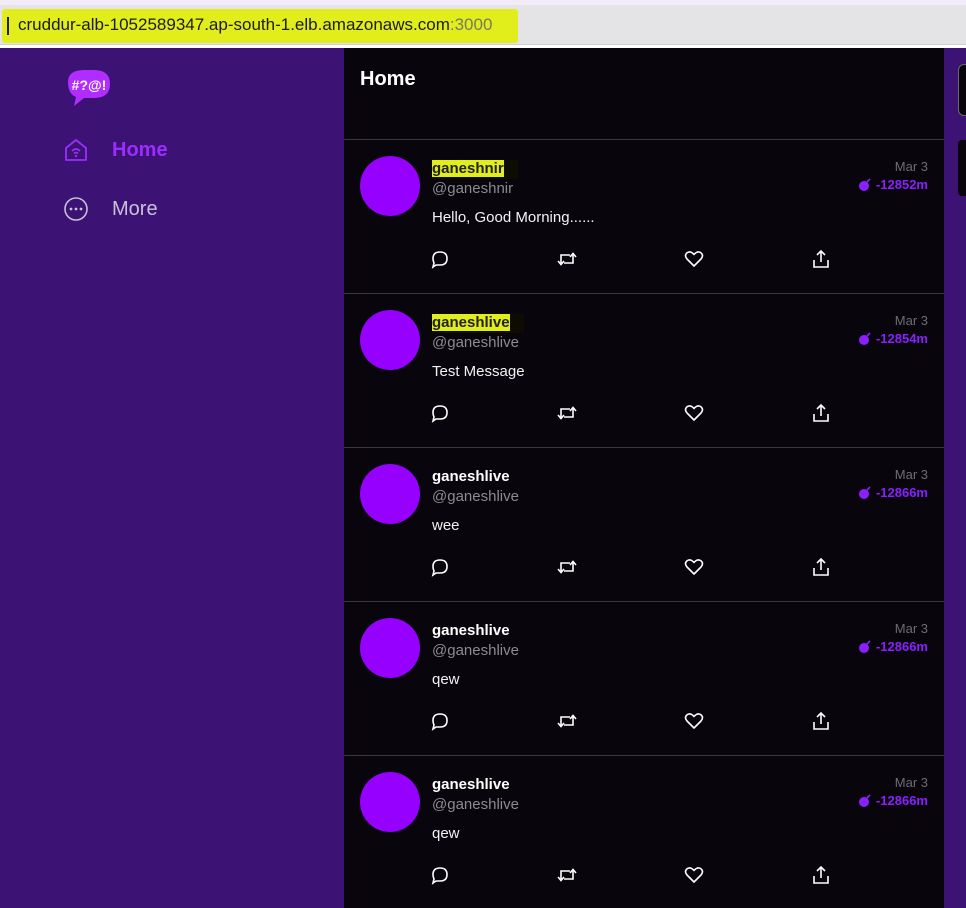  What do you see at coordinates (478, 371) in the screenshot?
I see `post-message: Test Message` at bounding box center [478, 371].